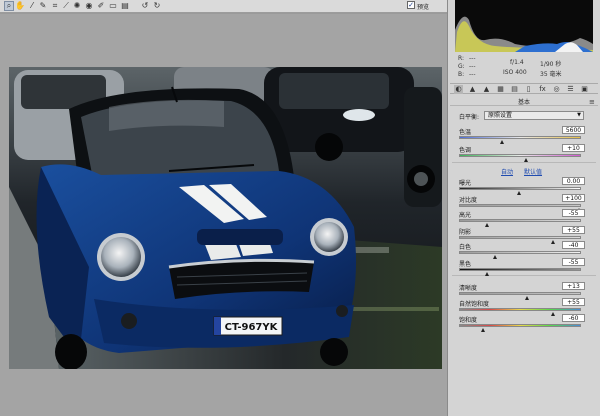 This screenshot has width=600, height=416. Describe the element at coordinates (514, 89) in the screenshot. I see `split-toning-tab-icon: ▤` at that location.